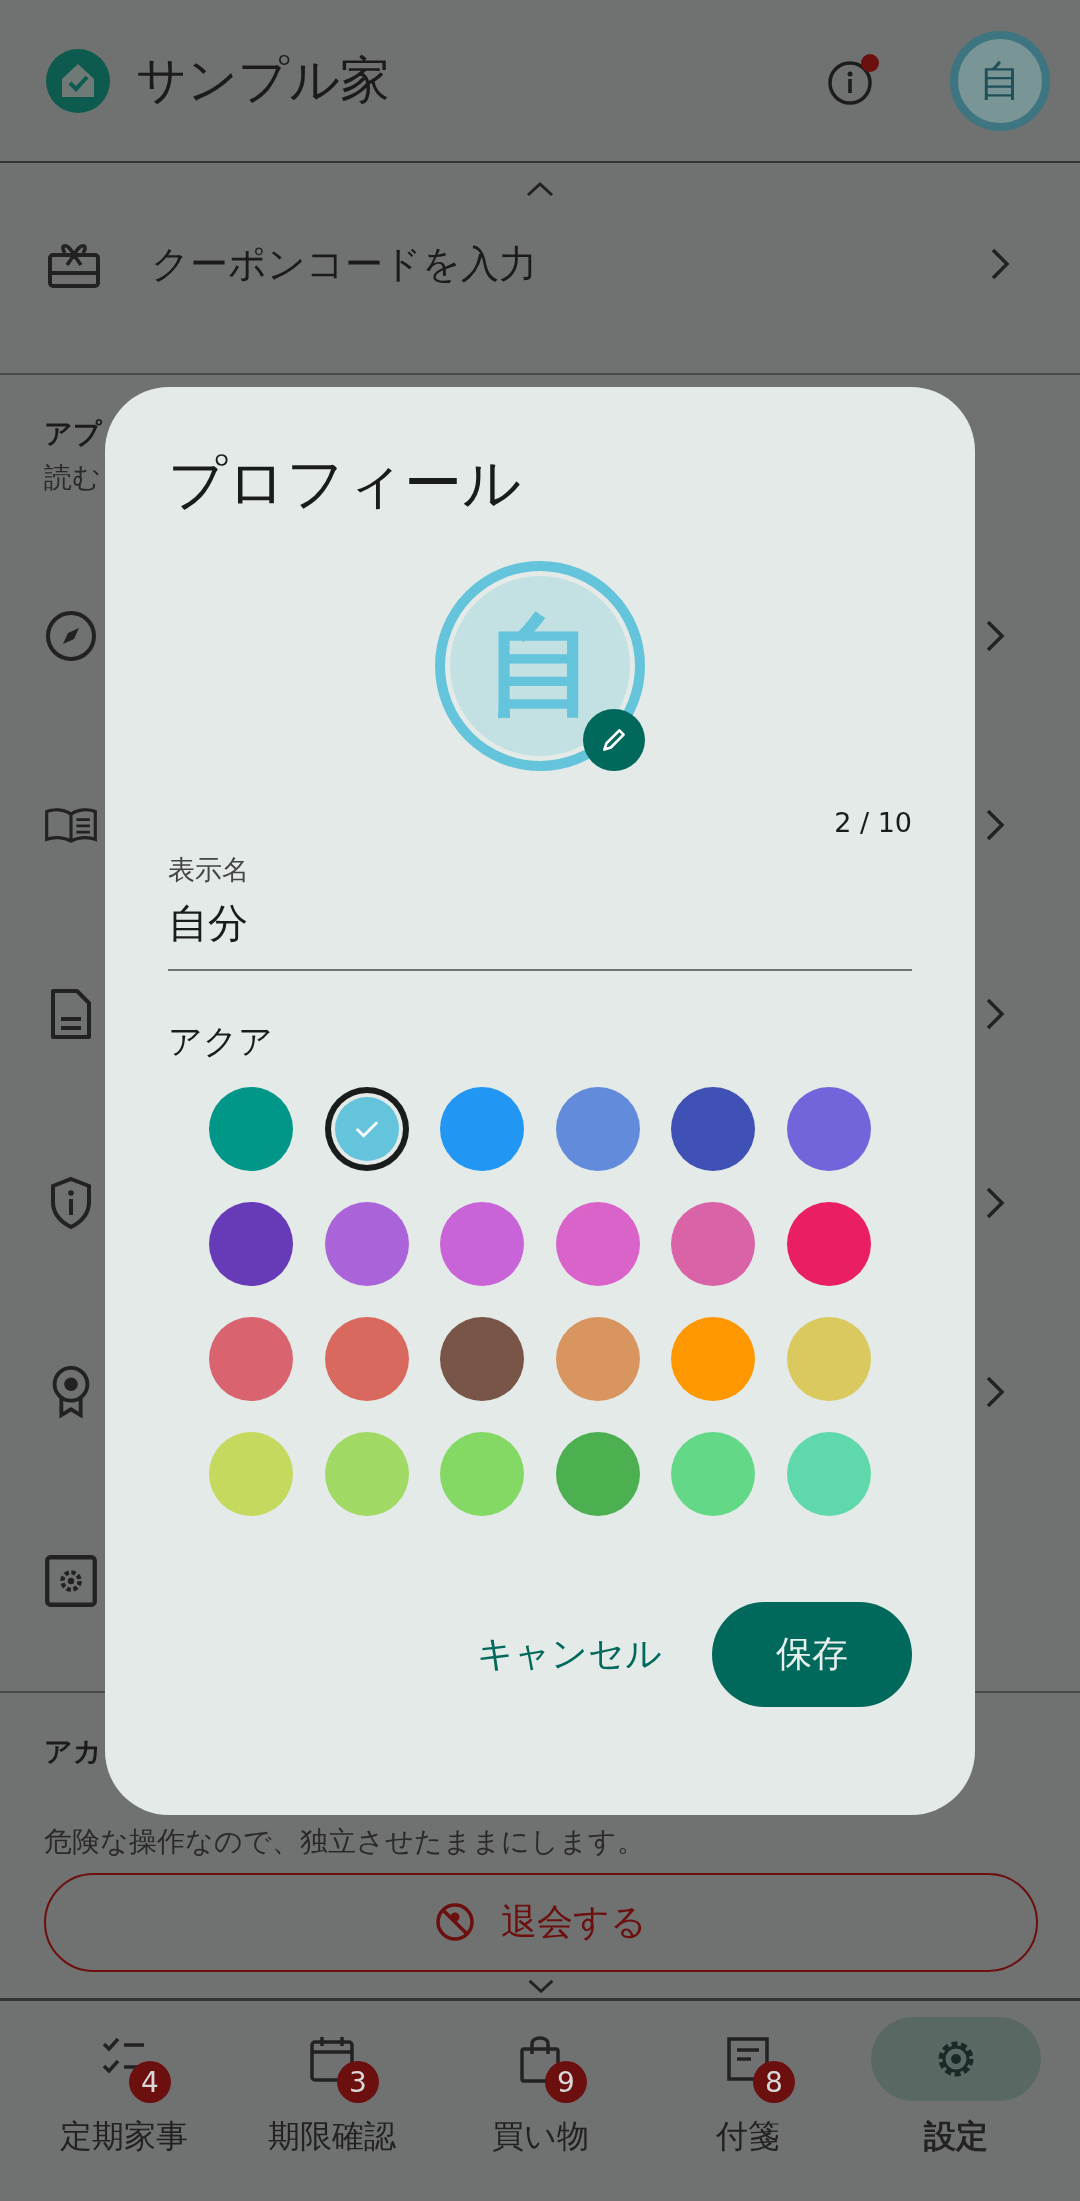 This screenshot has height=2201, width=1080. What do you see at coordinates (345, 483) in the screenshot?
I see `dialog-title: プロフィール` at bounding box center [345, 483].